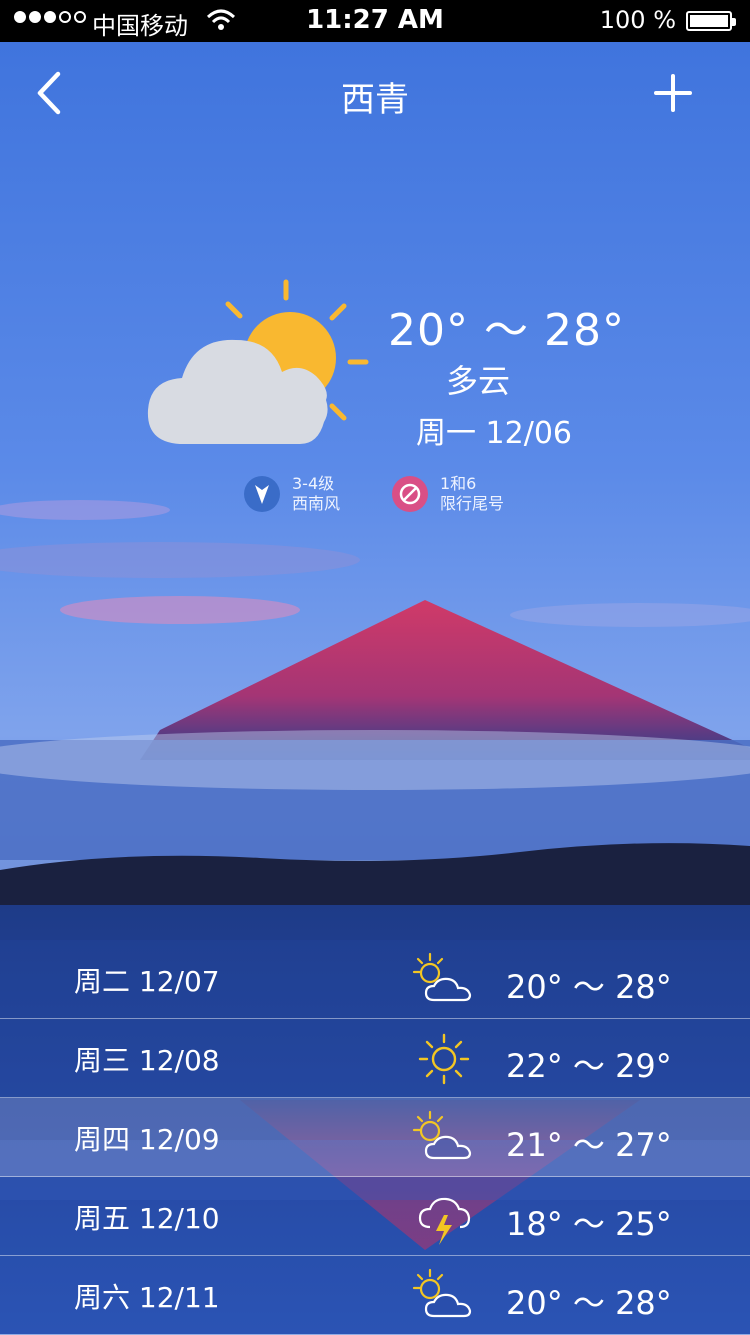 This screenshot has width=750, height=1335. Describe the element at coordinates (494, 433) in the screenshot. I see `today-date: 周一 12/06` at that location.